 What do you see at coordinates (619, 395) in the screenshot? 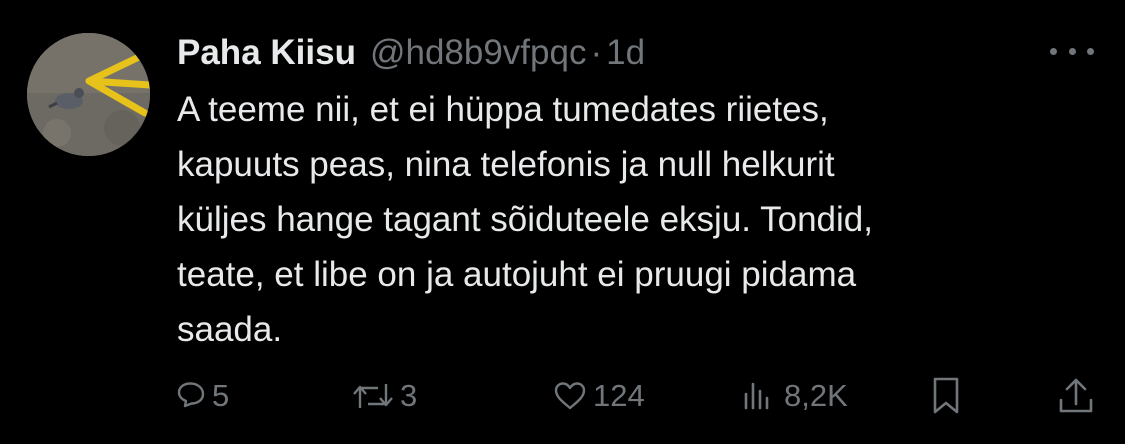
I see `like-count: 124` at bounding box center [619, 395].